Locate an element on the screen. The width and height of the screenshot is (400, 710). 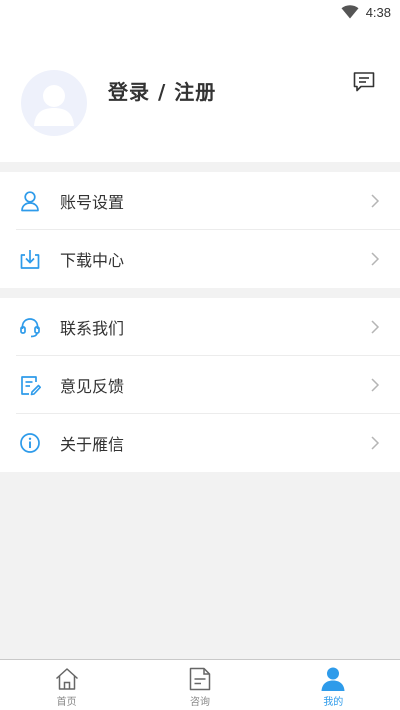
menu-item-account-settings: 账号设置 is located at coordinates (200, 201).